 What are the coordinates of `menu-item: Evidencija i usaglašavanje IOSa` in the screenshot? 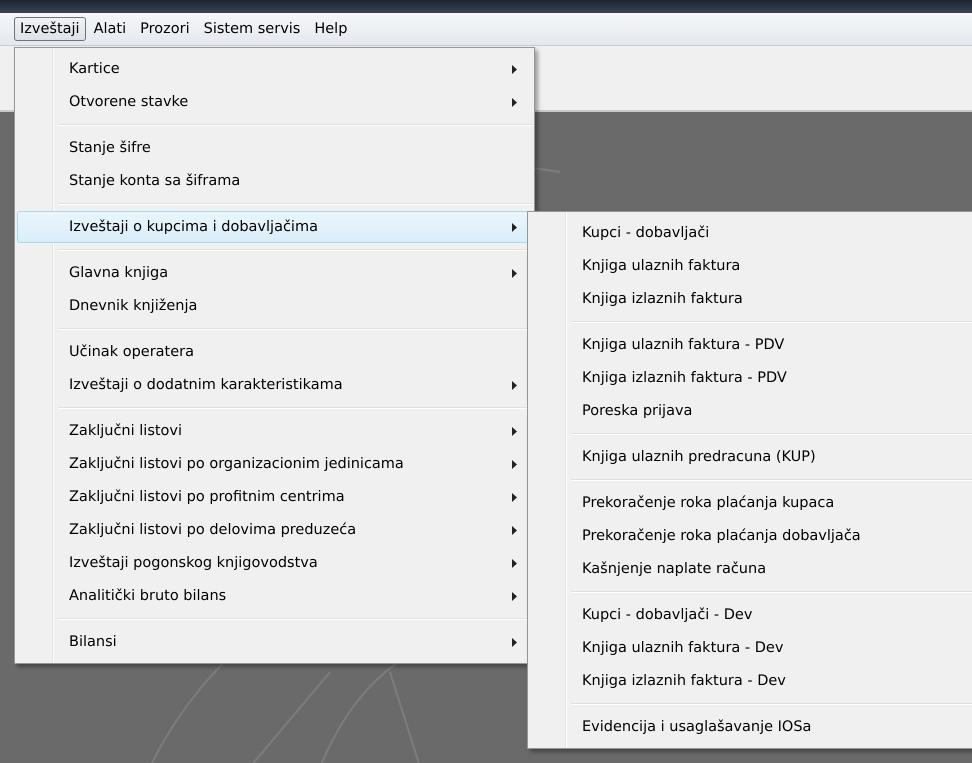 It's located at (751, 727).